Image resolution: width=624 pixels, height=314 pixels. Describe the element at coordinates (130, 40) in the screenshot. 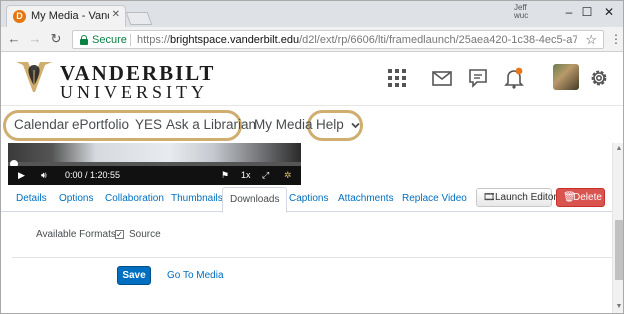

I see `url-separator` at that location.